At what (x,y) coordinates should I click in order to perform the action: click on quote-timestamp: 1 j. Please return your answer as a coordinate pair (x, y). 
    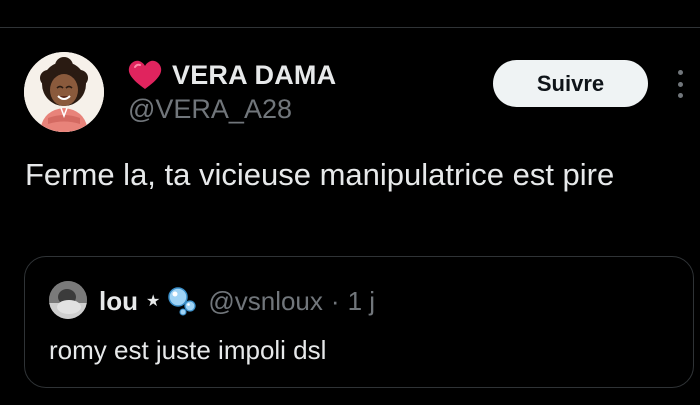
    Looking at the image, I should click on (361, 301).